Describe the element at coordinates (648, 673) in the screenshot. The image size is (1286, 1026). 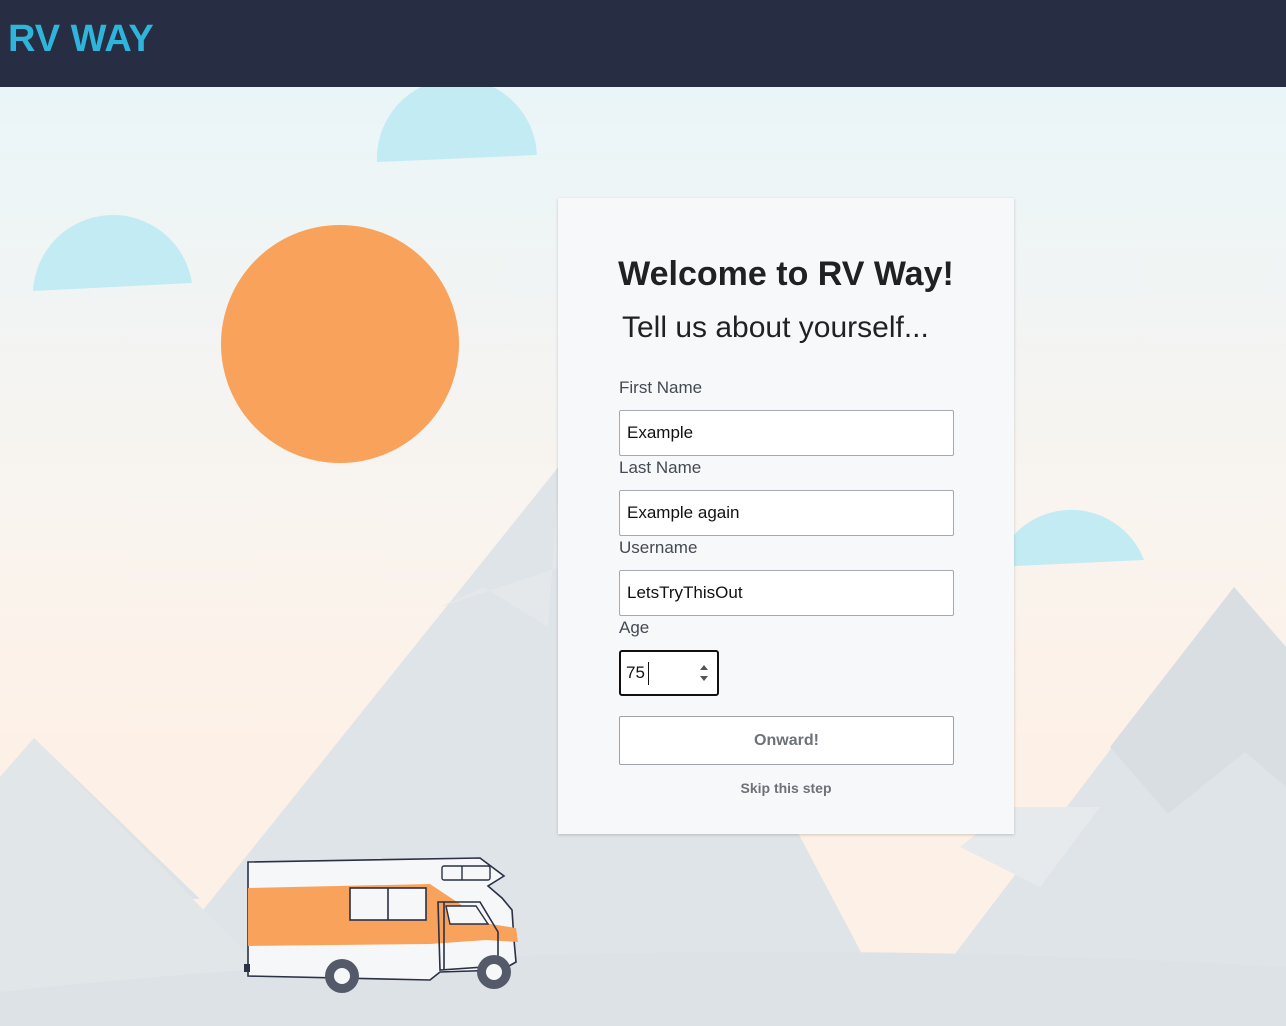
I see `text-caret` at that location.